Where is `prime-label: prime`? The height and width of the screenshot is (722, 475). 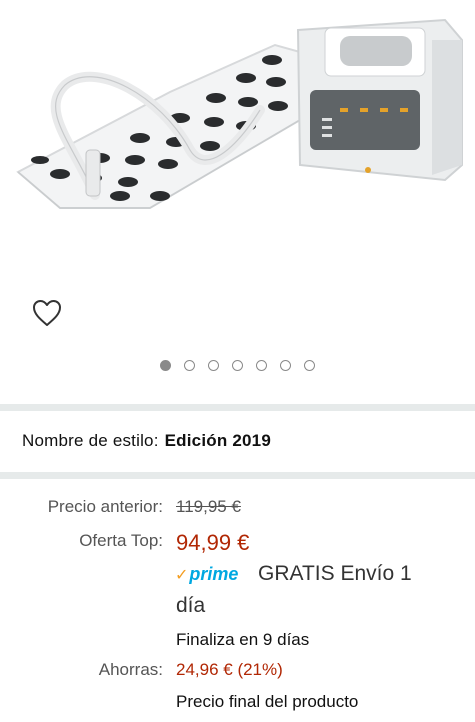 prime-label: prime is located at coordinates (214, 574).